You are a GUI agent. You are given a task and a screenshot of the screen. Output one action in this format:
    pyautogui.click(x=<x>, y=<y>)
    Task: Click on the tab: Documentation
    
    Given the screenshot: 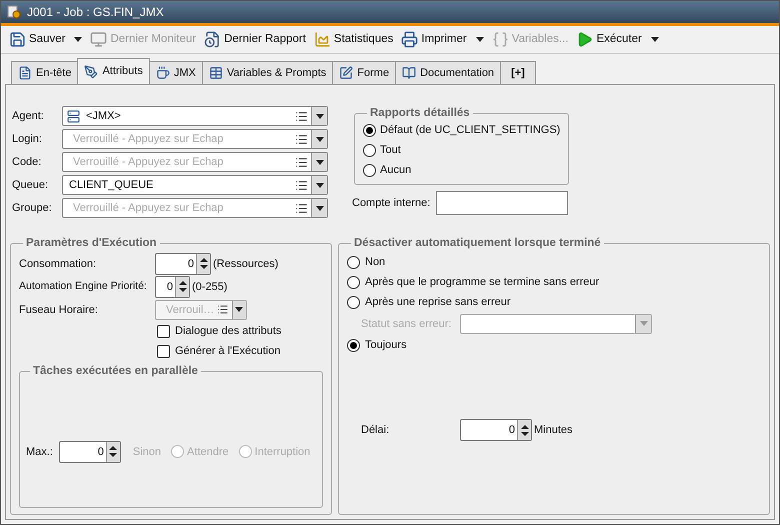 What is the action you would take?
    pyautogui.click(x=448, y=72)
    